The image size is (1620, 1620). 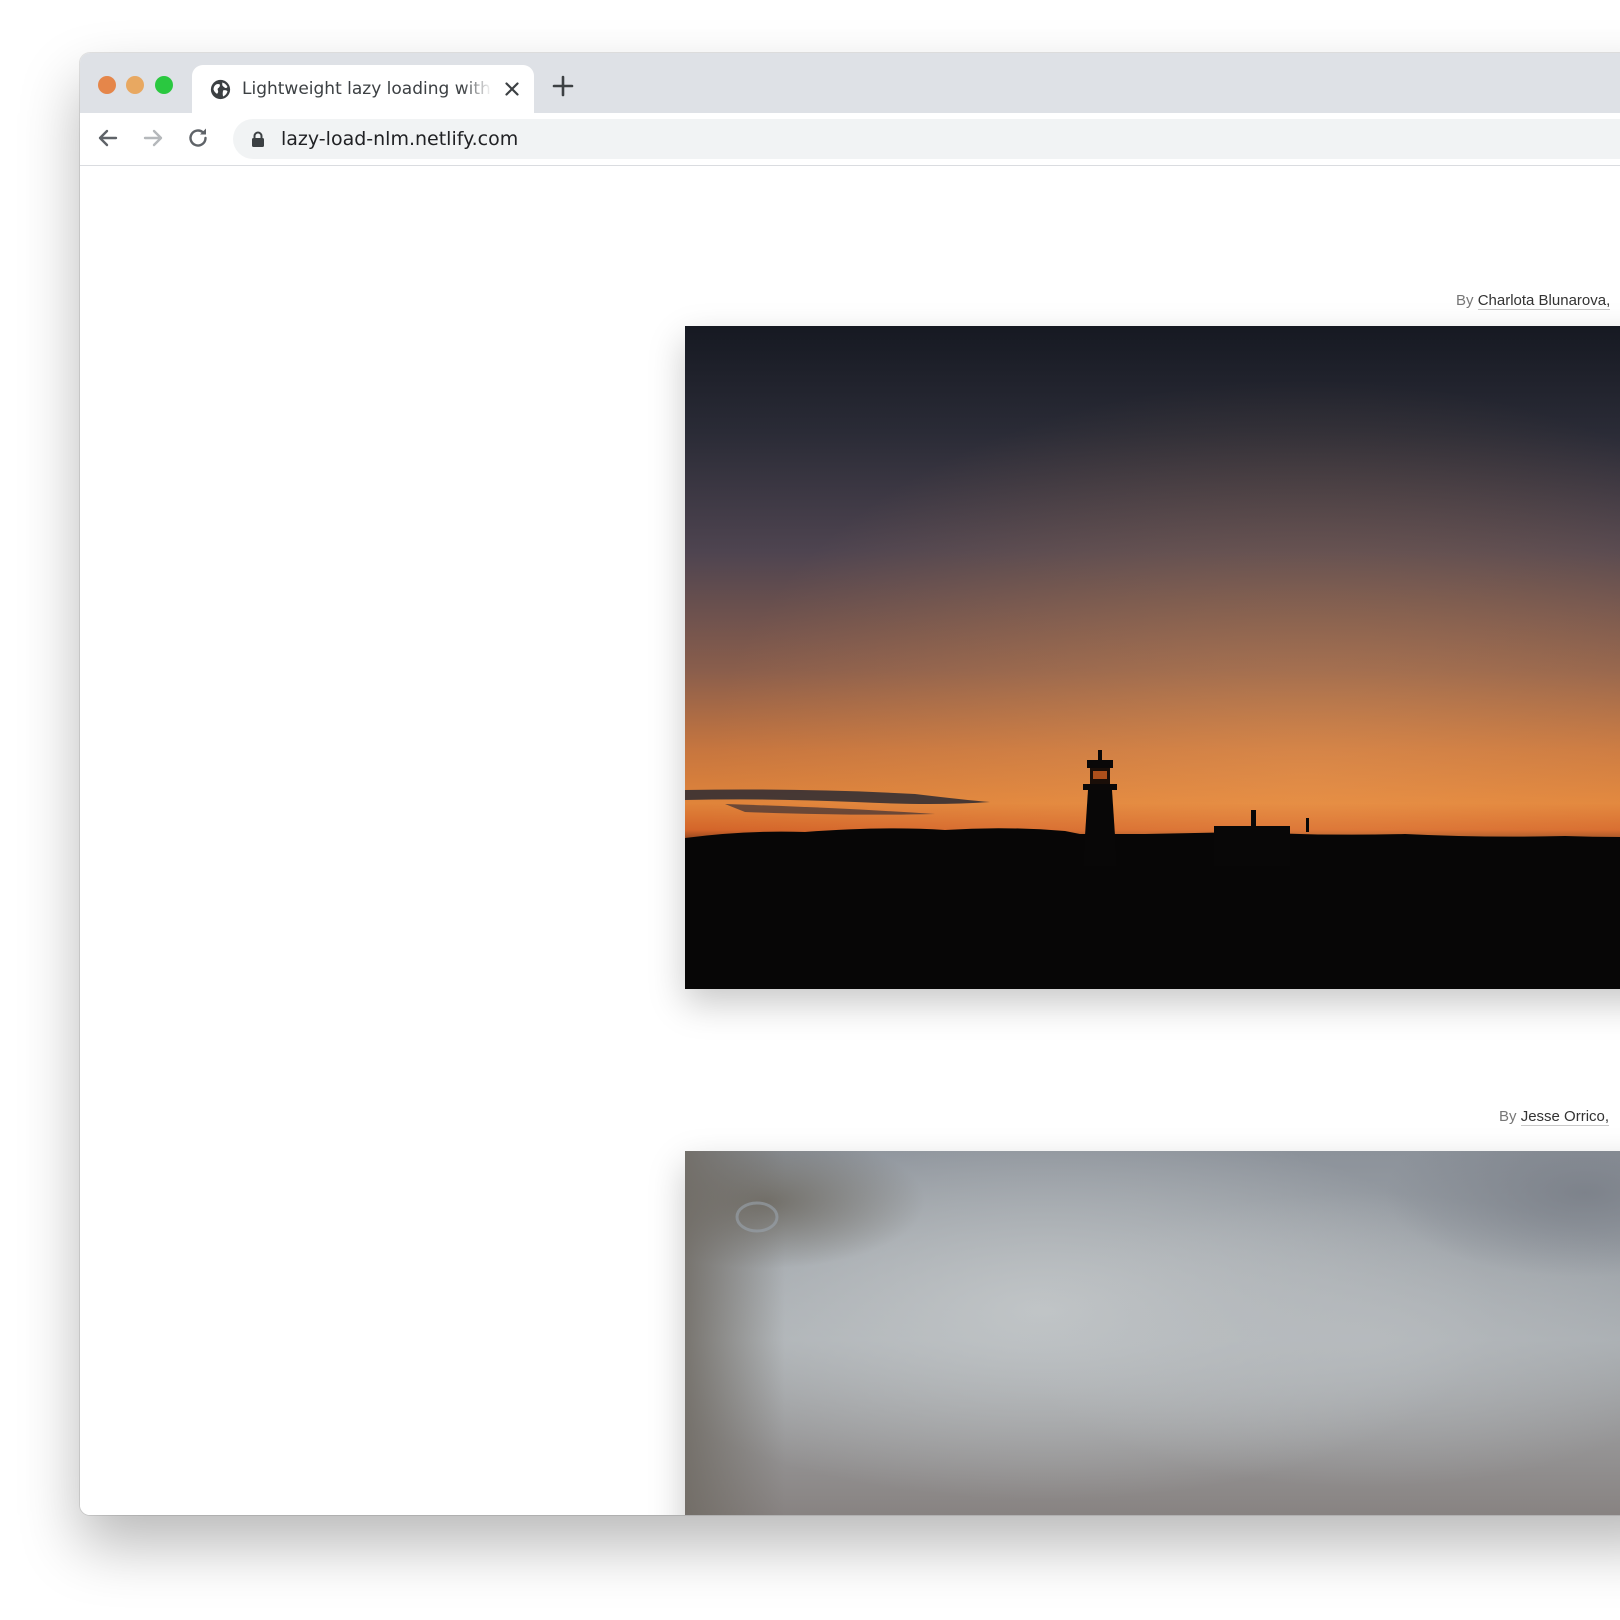 What do you see at coordinates (198, 138) in the screenshot?
I see `reload-icon` at bounding box center [198, 138].